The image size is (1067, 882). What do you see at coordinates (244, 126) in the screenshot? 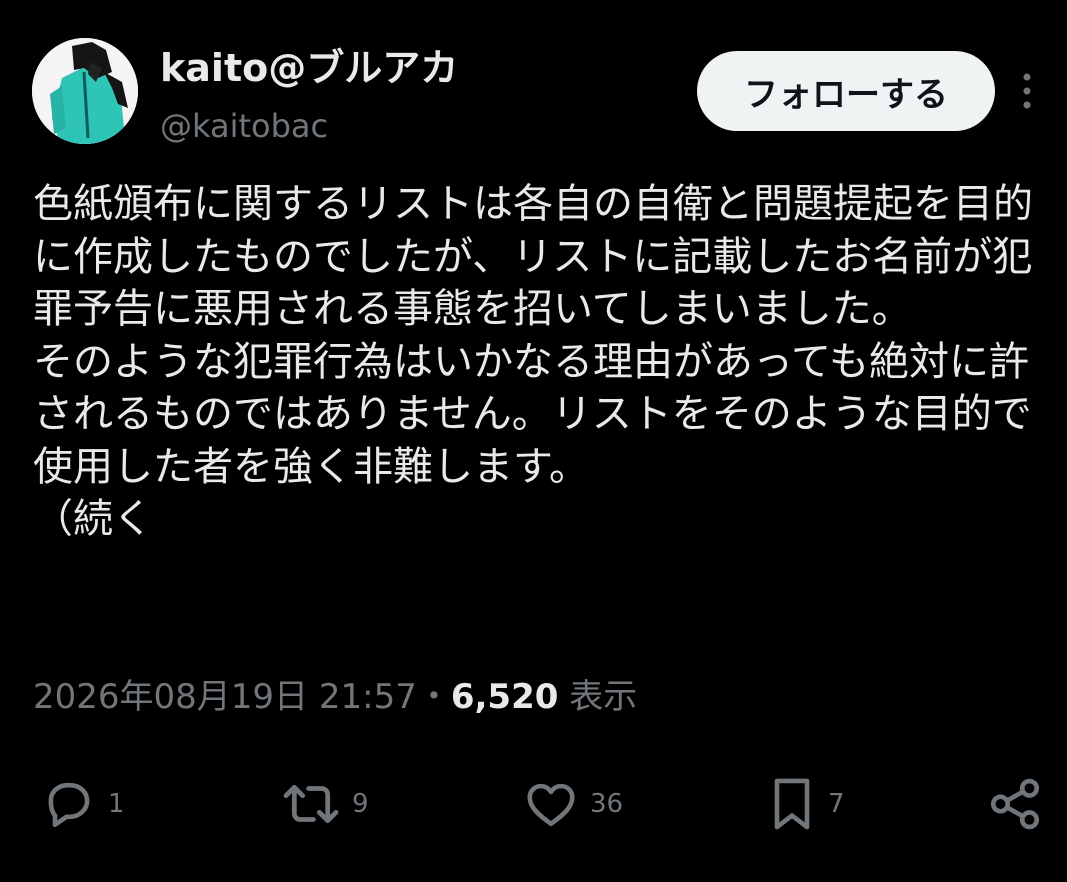
I see `author-handle: @kaitobac` at bounding box center [244, 126].